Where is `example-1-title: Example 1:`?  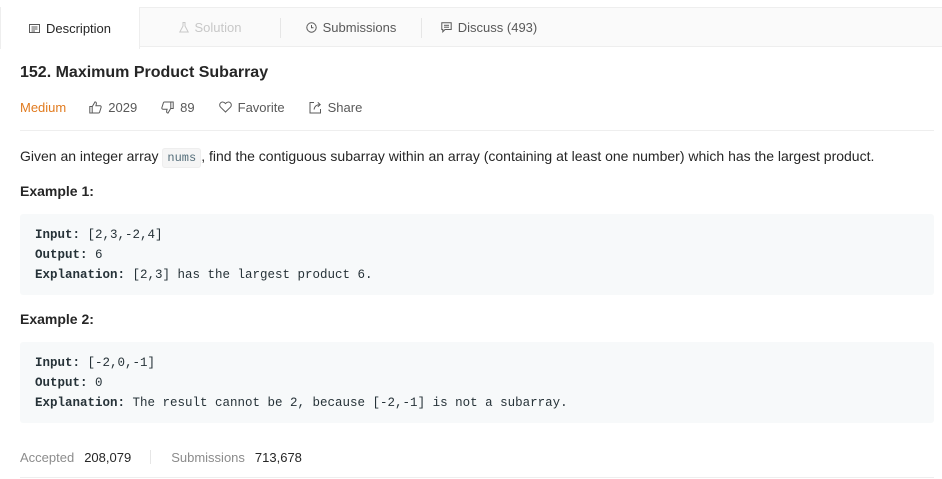 example-1-title: Example 1: is located at coordinates (57, 191).